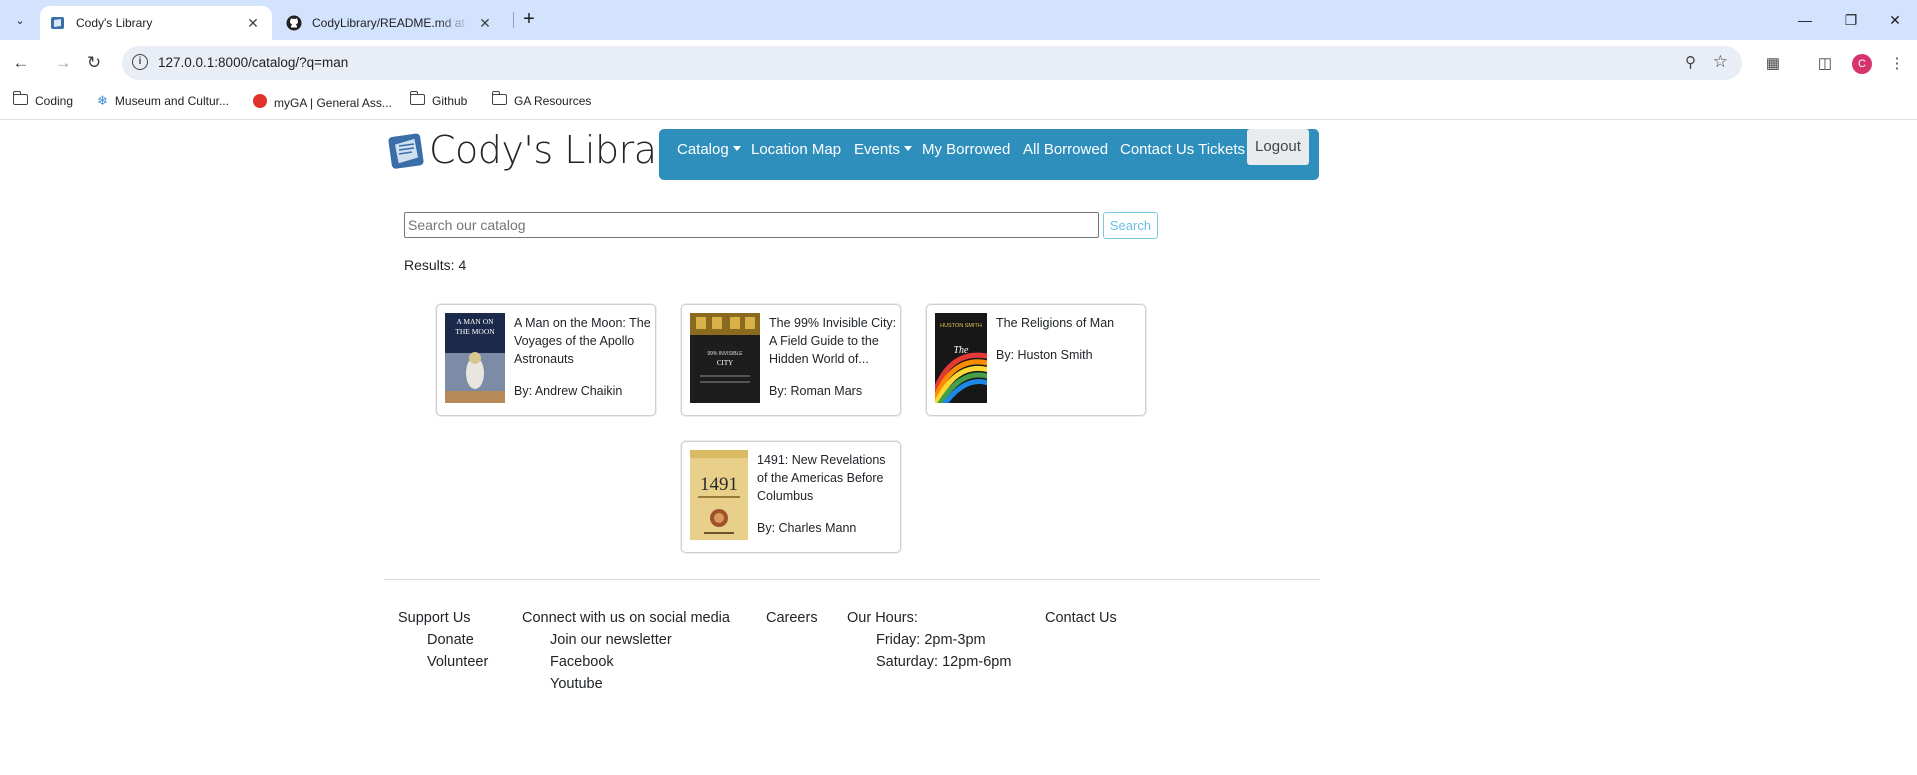 The image size is (1917, 775). Describe the element at coordinates (1044, 355) in the screenshot. I see `book-author: By: Huston Smith` at that location.